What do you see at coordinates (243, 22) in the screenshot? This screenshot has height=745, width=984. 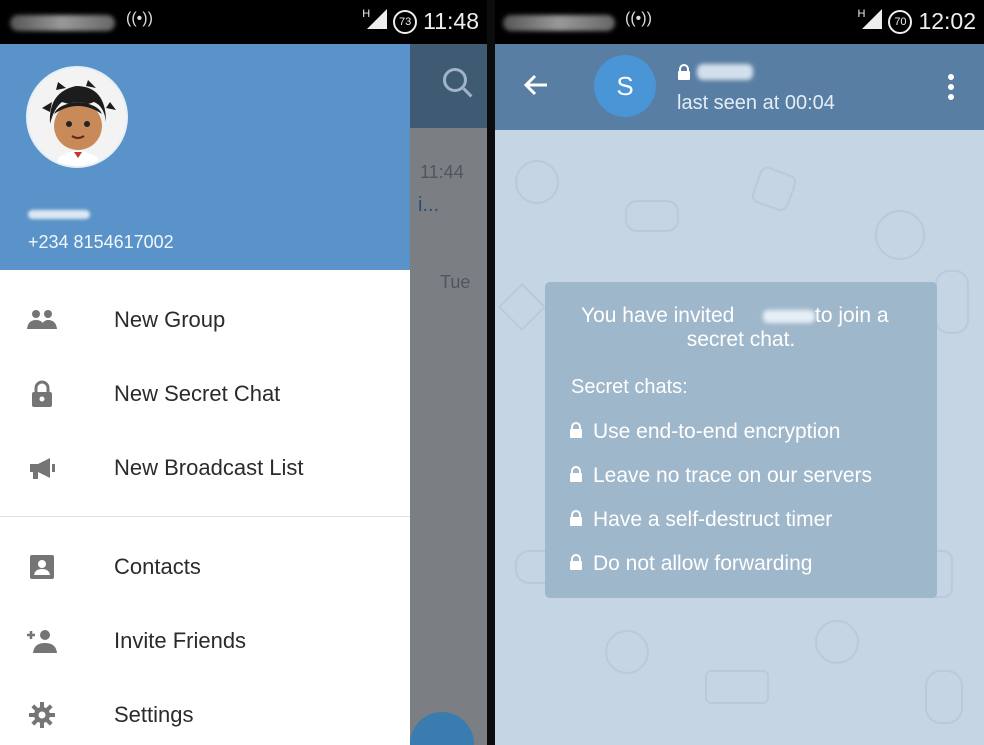 I see `status-bar: ((•)) H 73 11:48` at bounding box center [243, 22].